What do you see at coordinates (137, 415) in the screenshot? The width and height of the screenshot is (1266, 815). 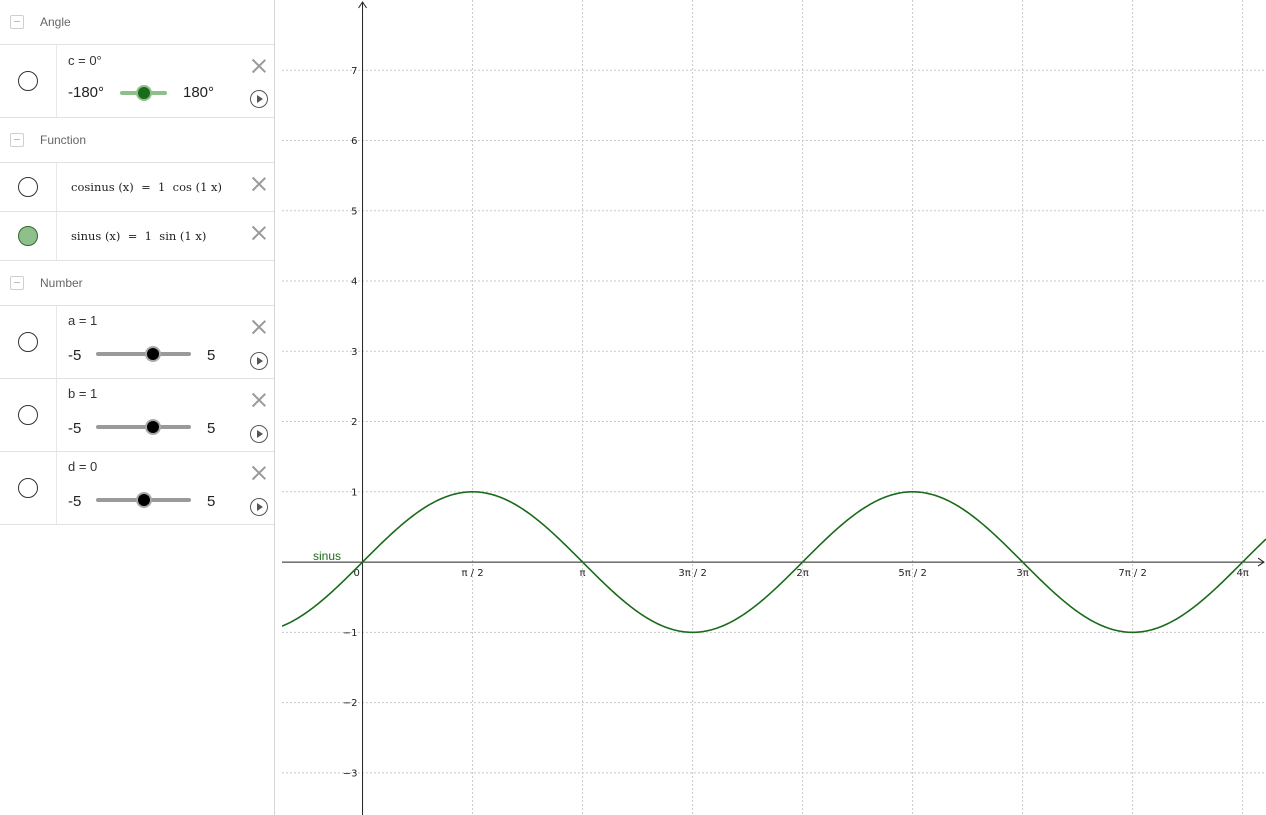 I see `number-slider-item-b: b = 1 -5 5` at bounding box center [137, 415].